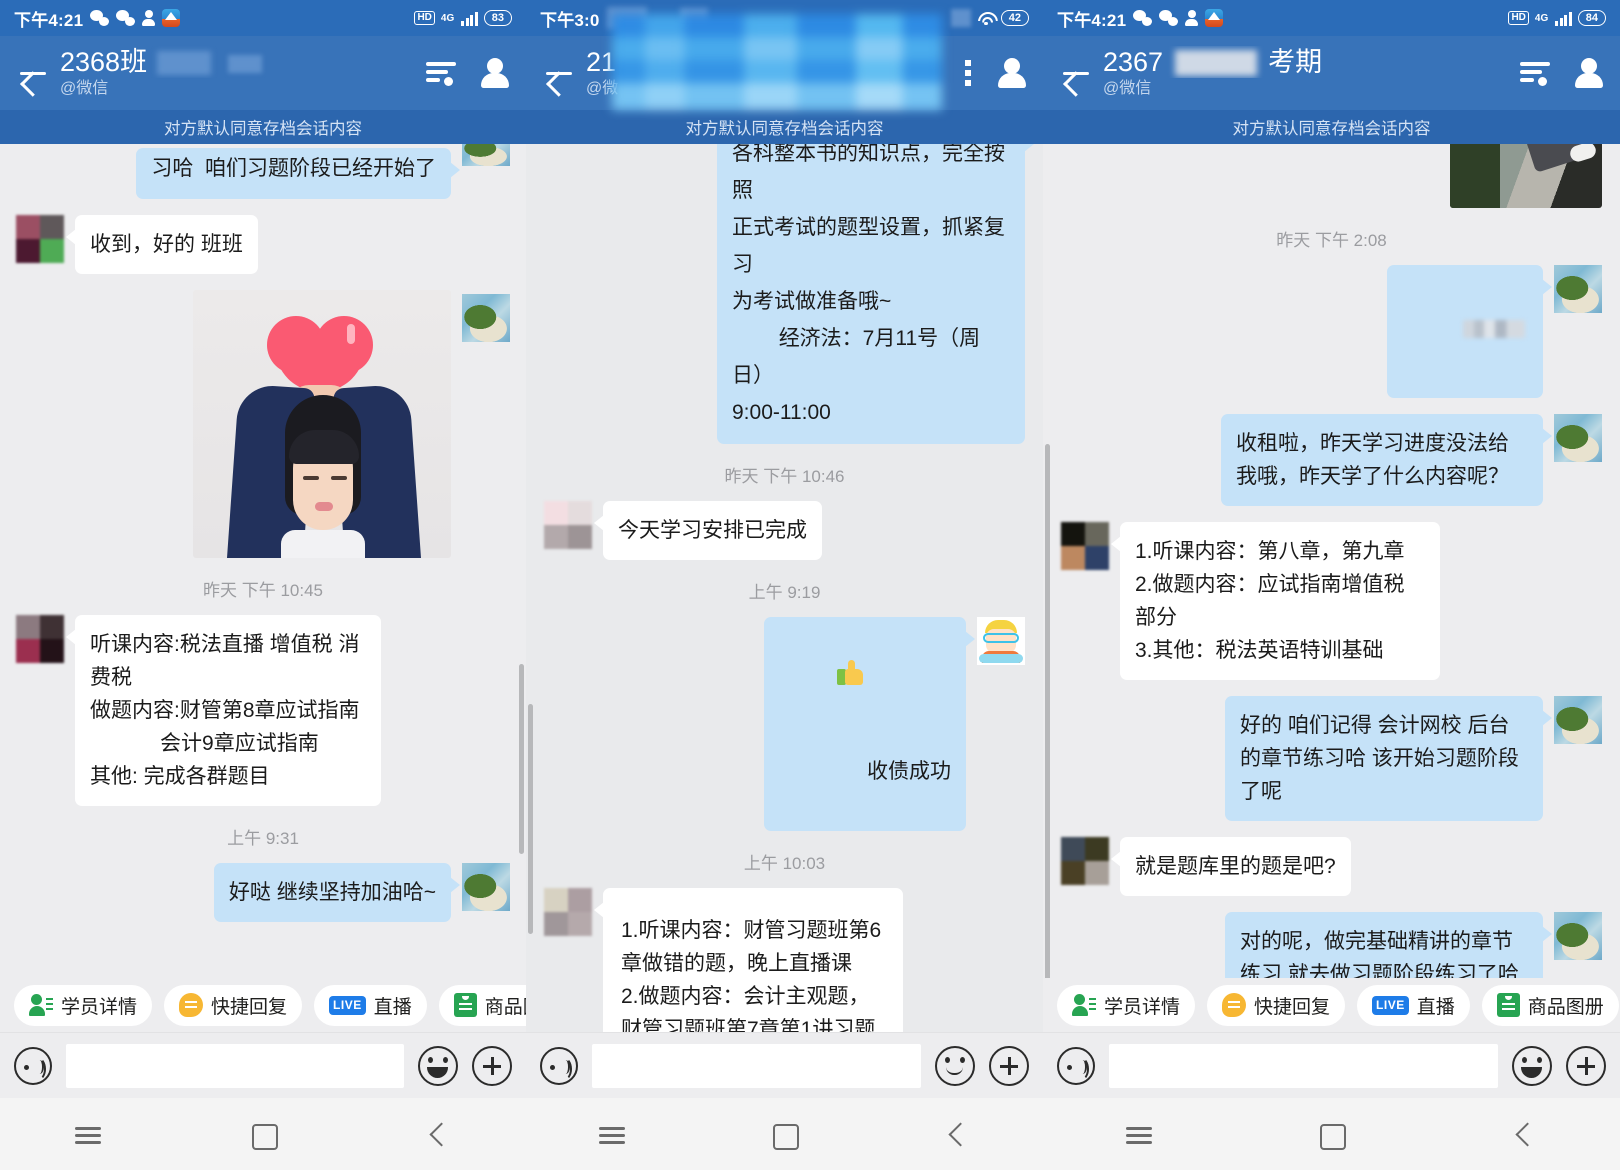 The image size is (1620, 1170). I want to click on signal-icon, so click(469, 18).